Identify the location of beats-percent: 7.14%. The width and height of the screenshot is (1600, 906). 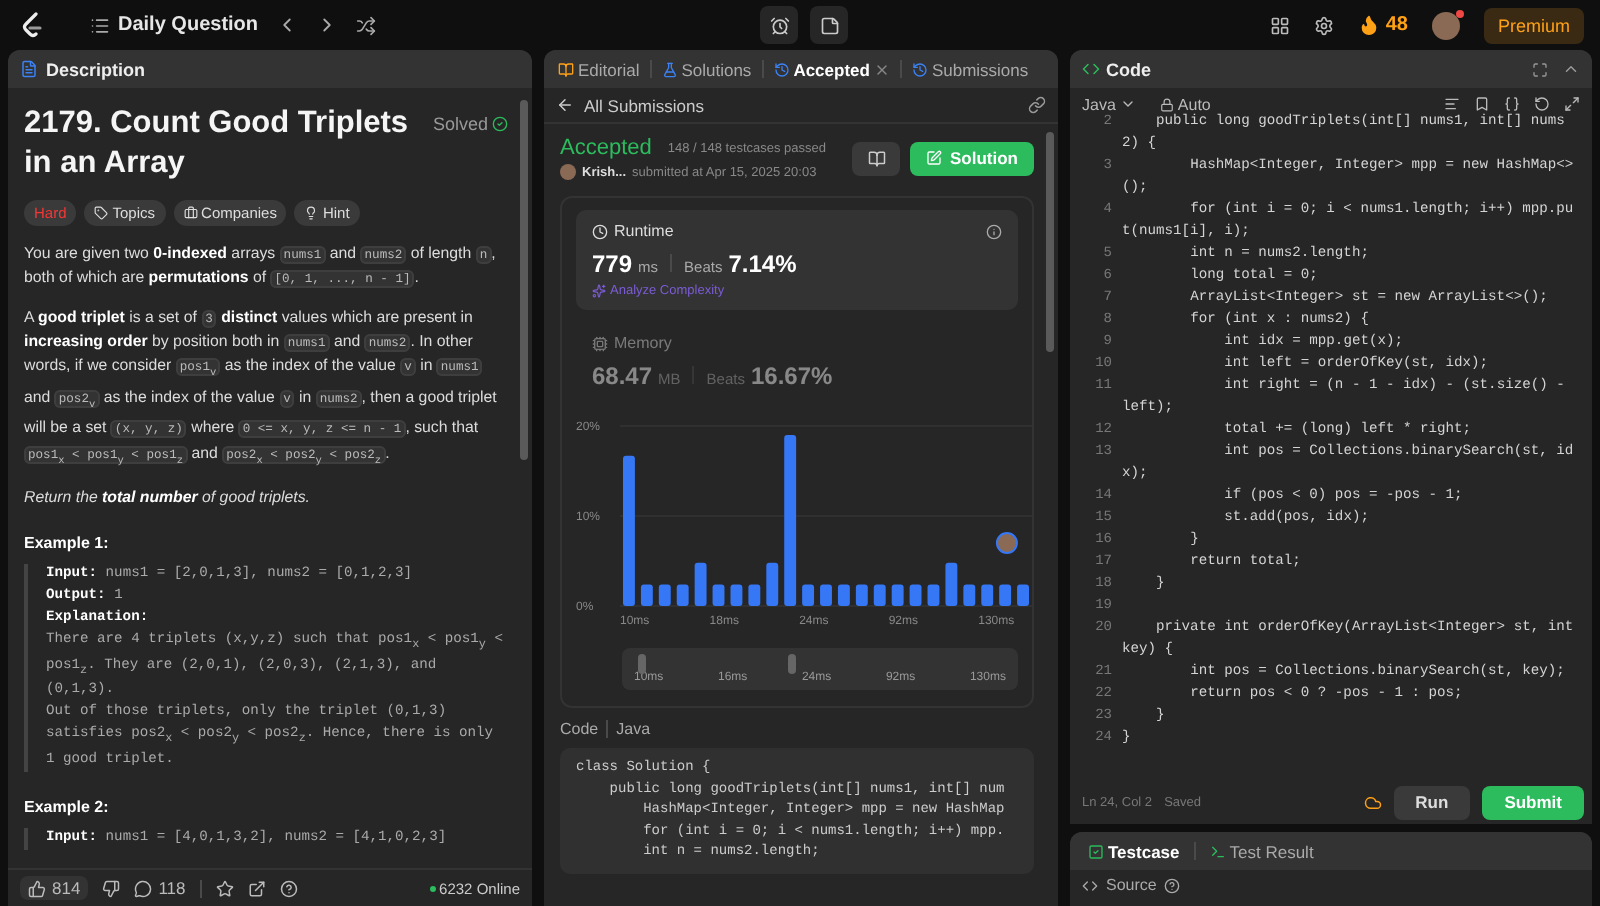
(762, 264).